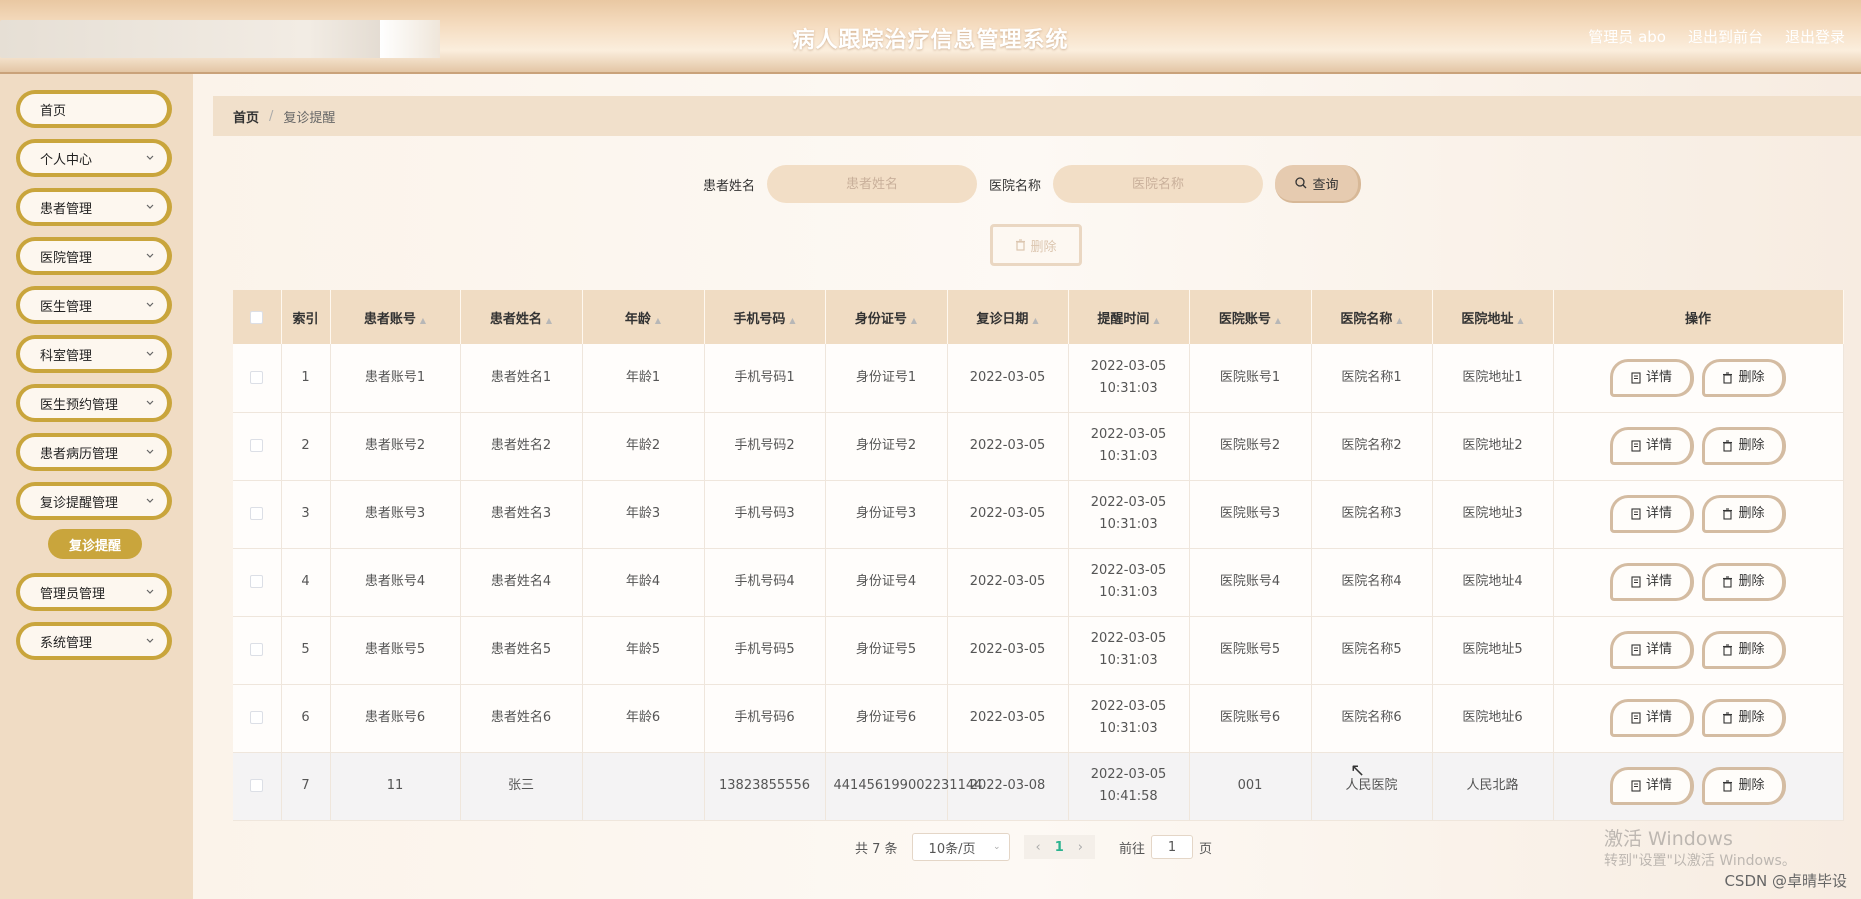  Describe the element at coordinates (94, 403) in the screenshot. I see `sidebar-item: 医生预约管理` at that location.